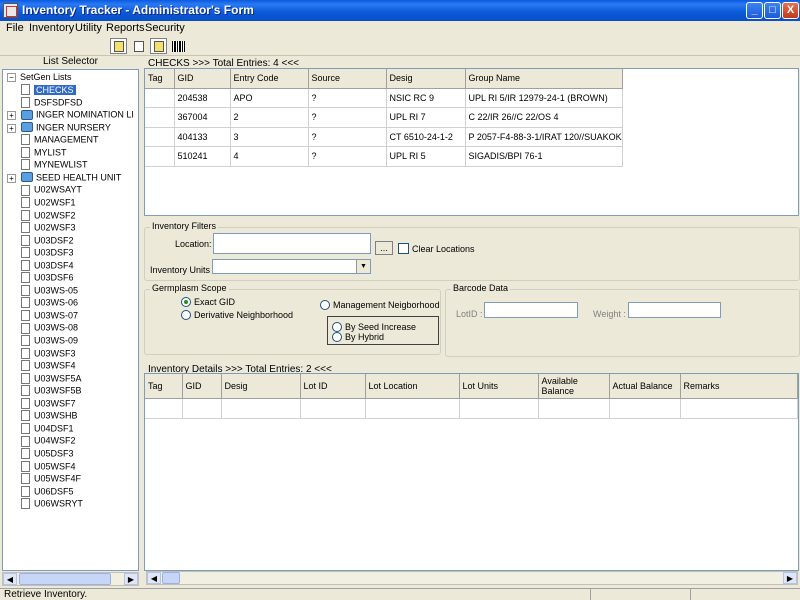 The image size is (800, 600). What do you see at coordinates (51, 479) in the screenshot?
I see `tree-item: U05WSF4F` at bounding box center [51, 479].